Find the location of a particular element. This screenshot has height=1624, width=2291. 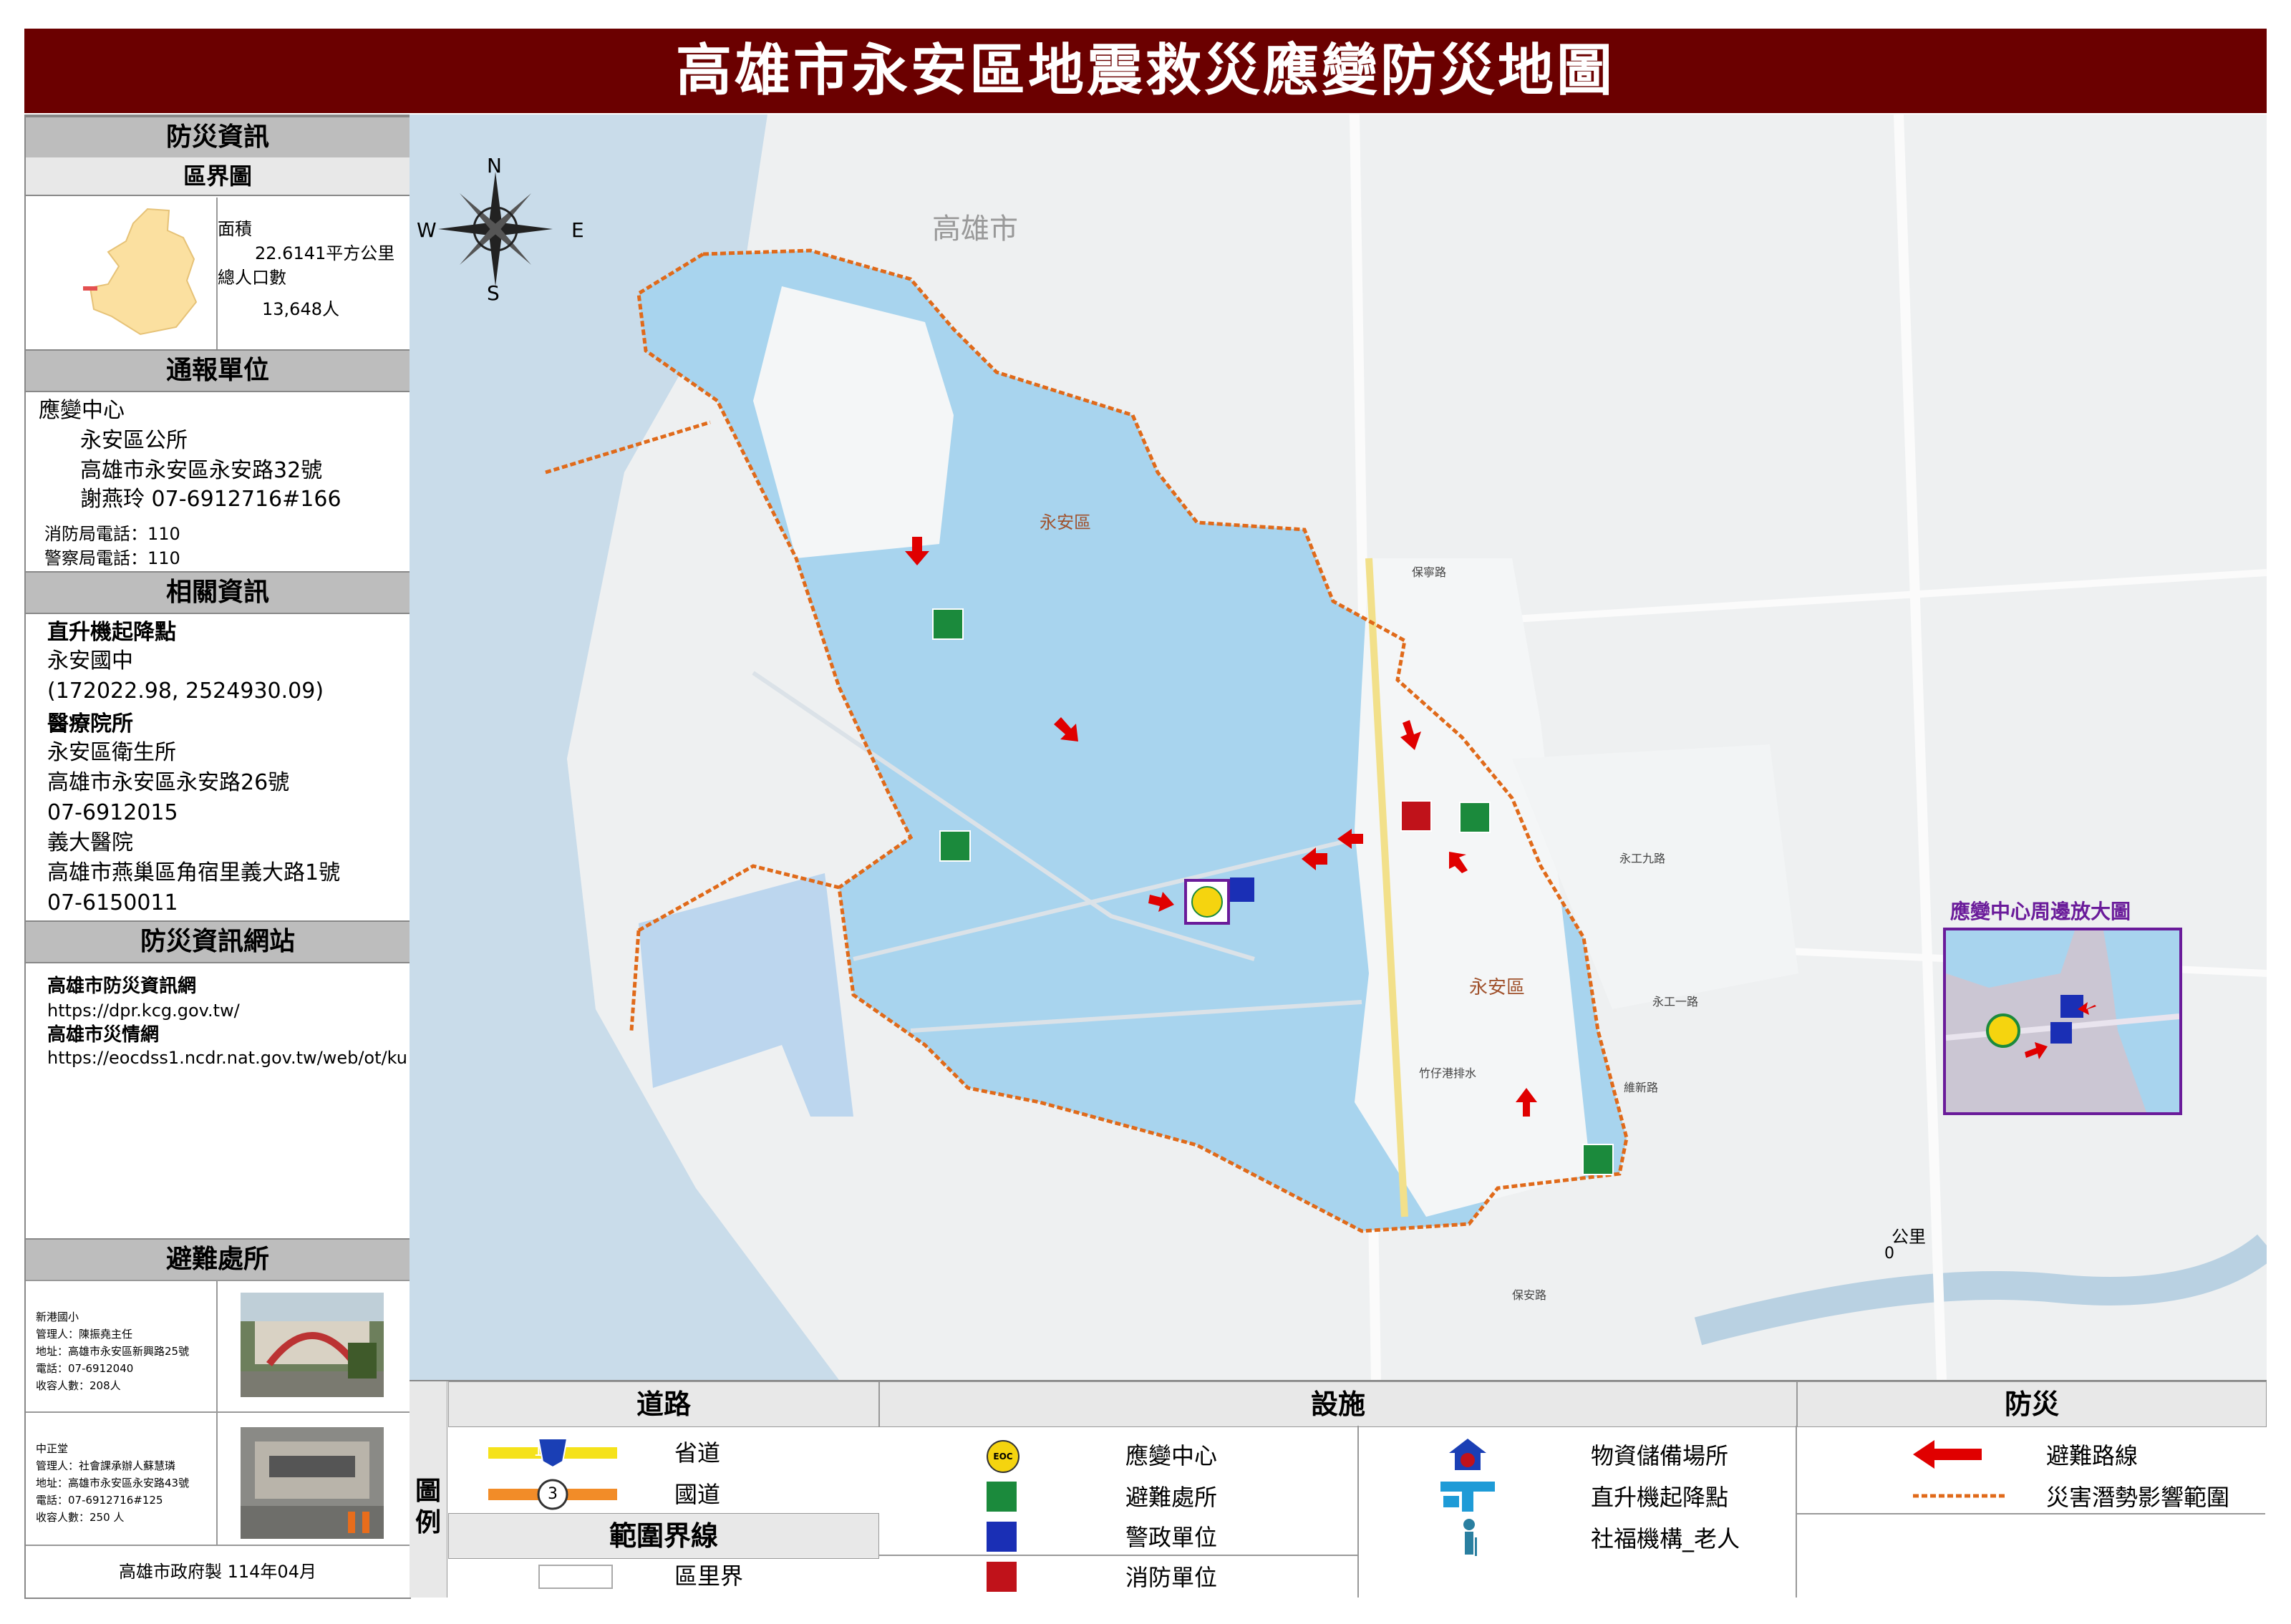

storage-legend-label: 物資儲備場所 is located at coordinates (1660, 1455).